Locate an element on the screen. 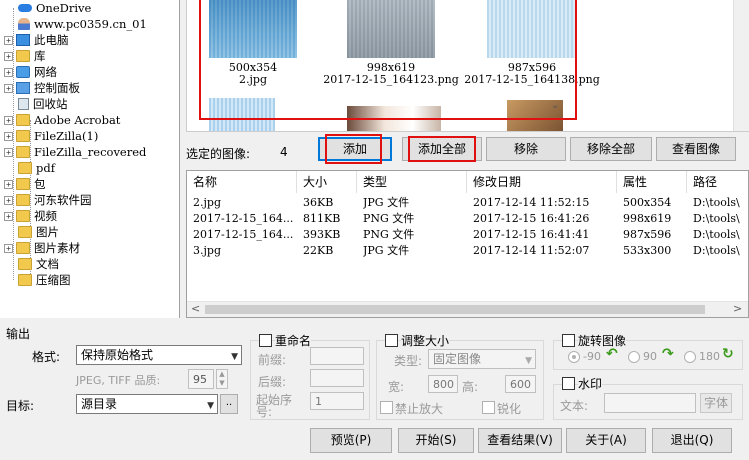  width-value: 800 is located at coordinates (443, 384).